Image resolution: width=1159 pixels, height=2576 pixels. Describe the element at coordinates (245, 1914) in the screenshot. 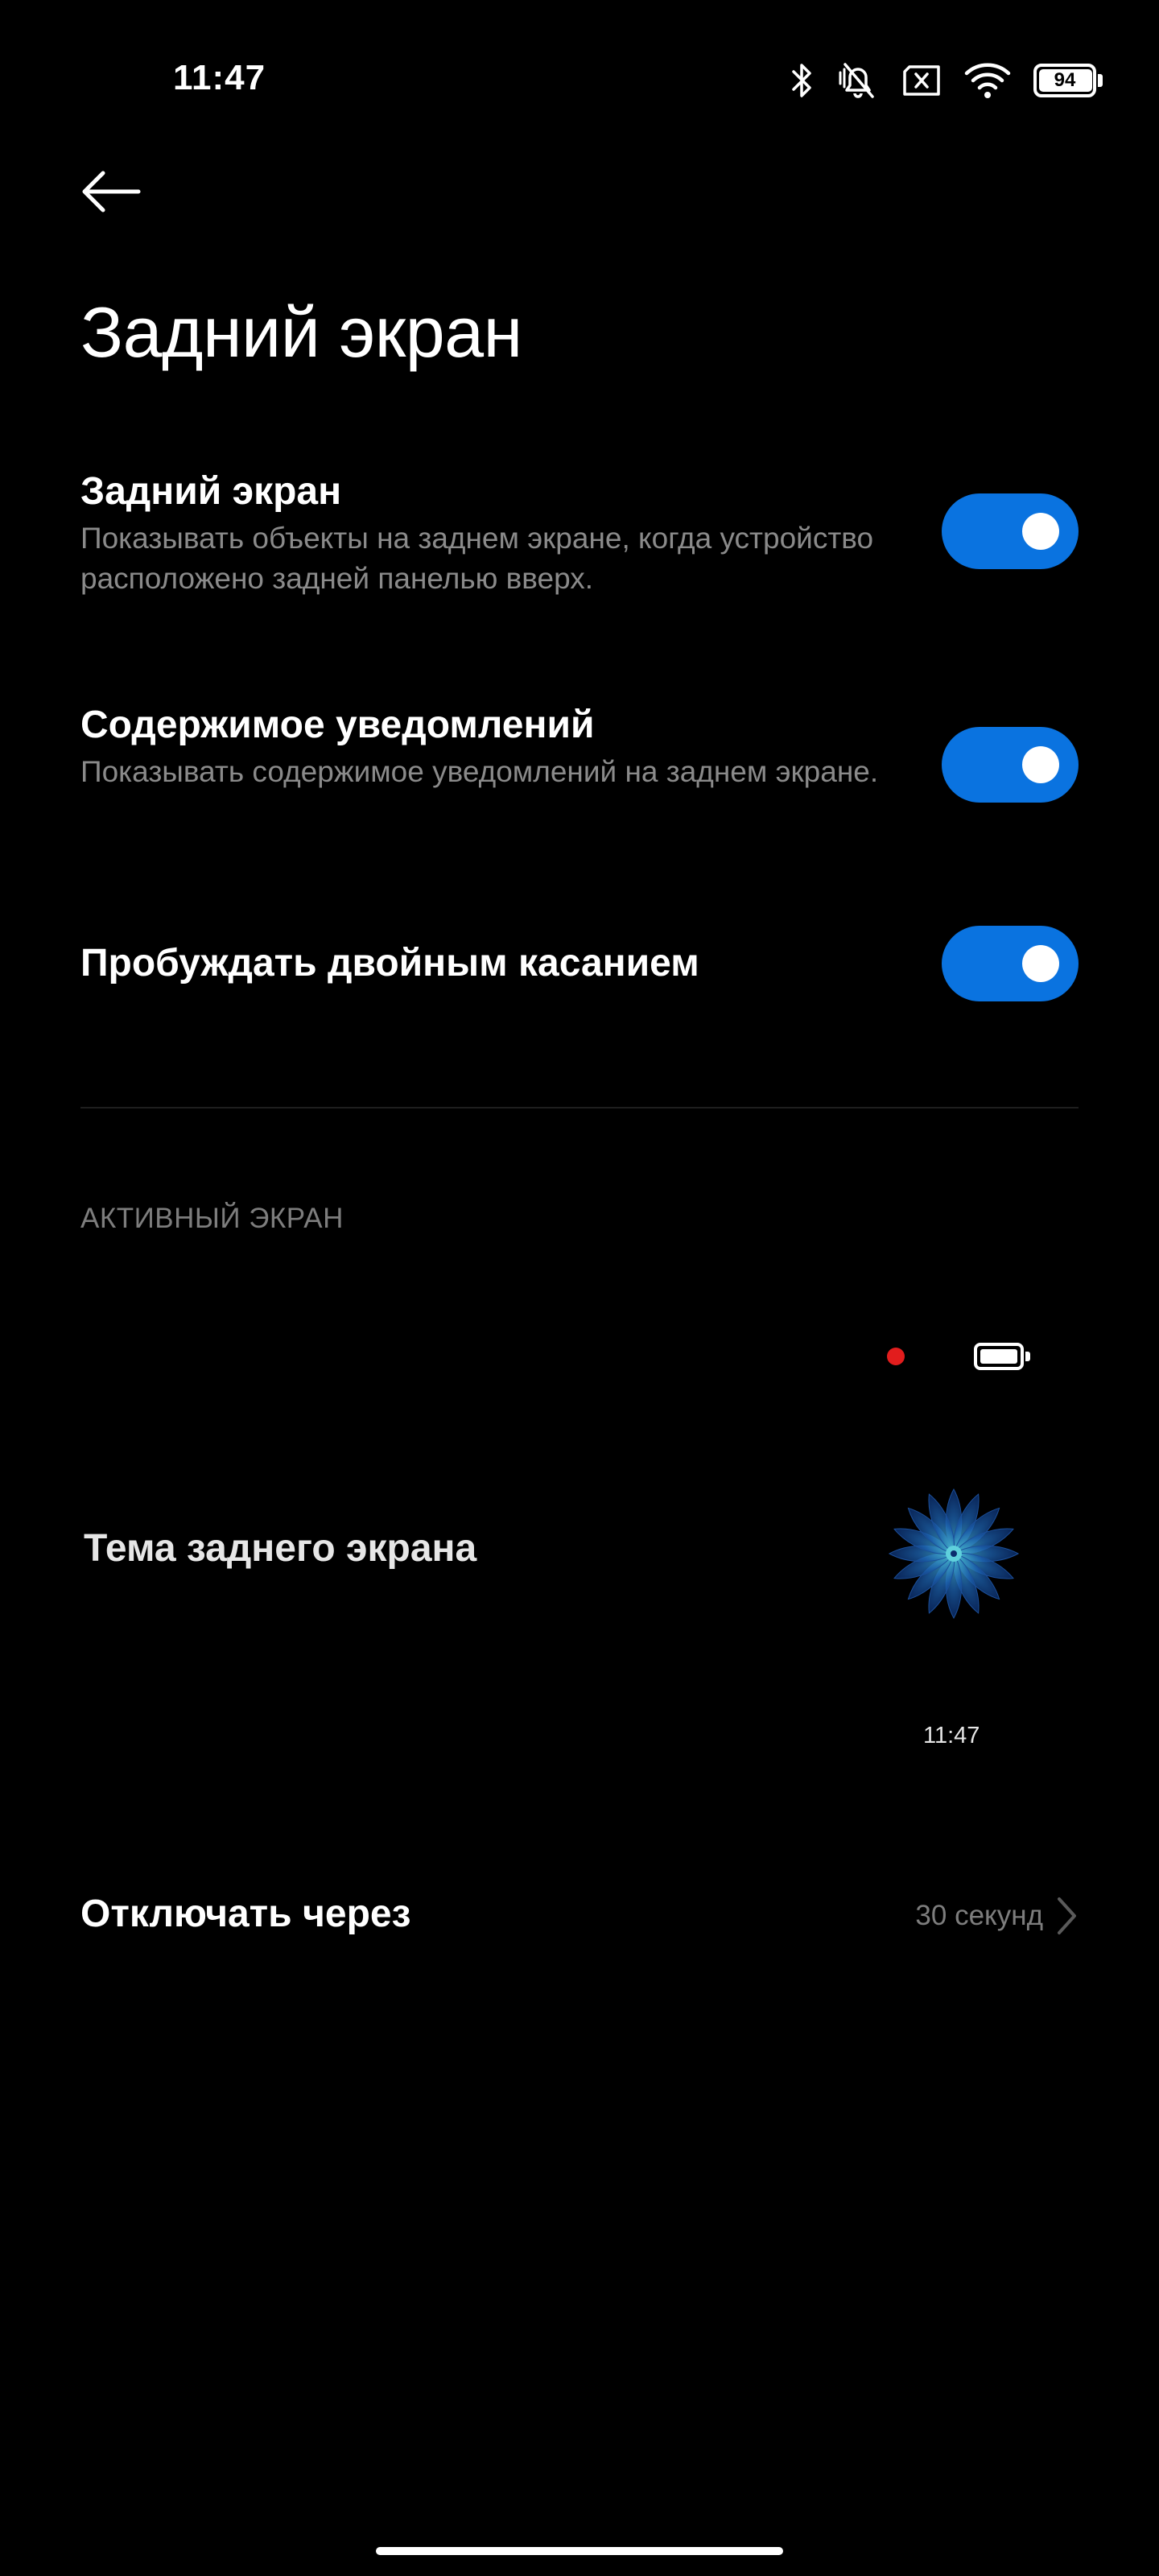

I see `timeout-label: Отключать через` at that location.